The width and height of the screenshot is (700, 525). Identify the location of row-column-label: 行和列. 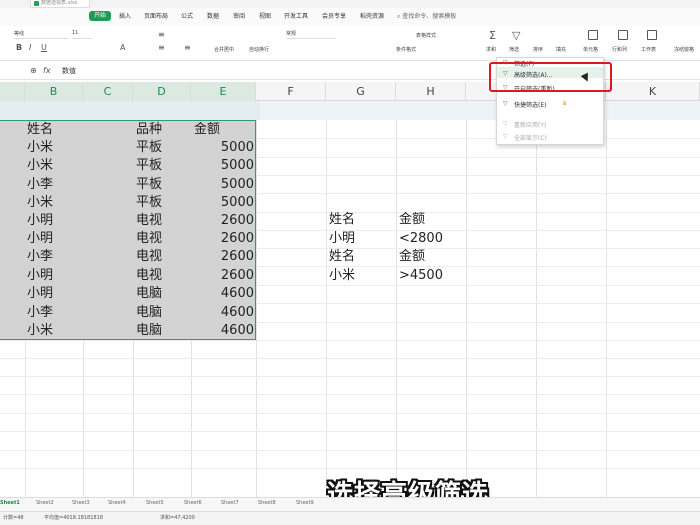
(619, 49).